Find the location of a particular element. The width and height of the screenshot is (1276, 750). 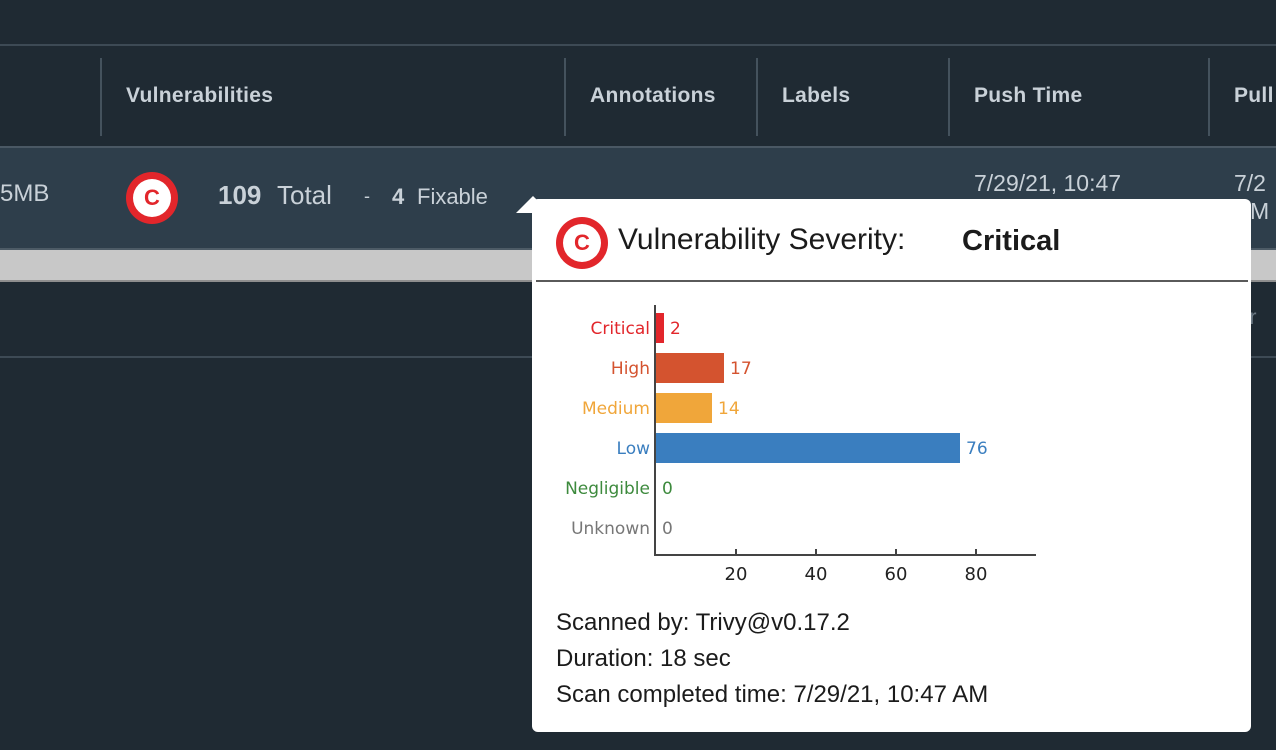

vulnerability-total-label: Total is located at coordinates (304, 195).